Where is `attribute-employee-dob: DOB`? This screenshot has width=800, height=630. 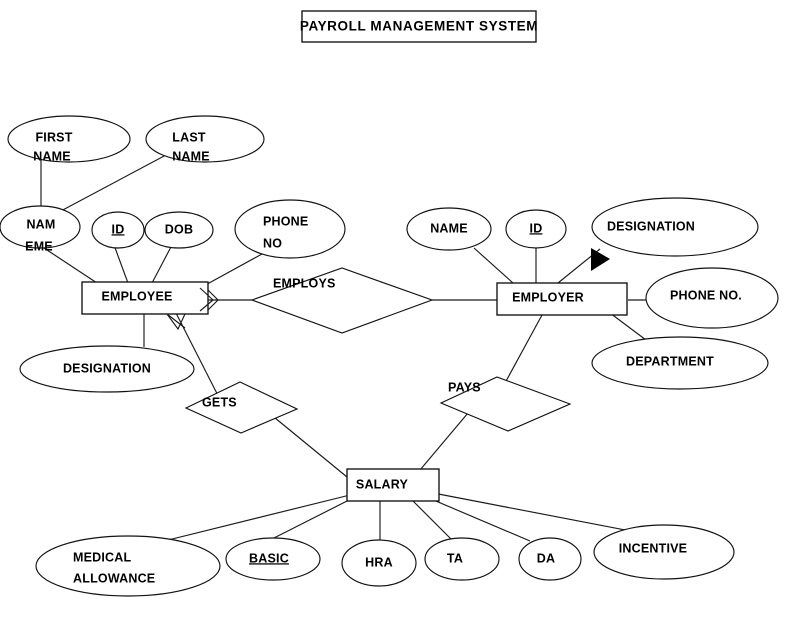 attribute-employee-dob: DOB is located at coordinates (179, 230).